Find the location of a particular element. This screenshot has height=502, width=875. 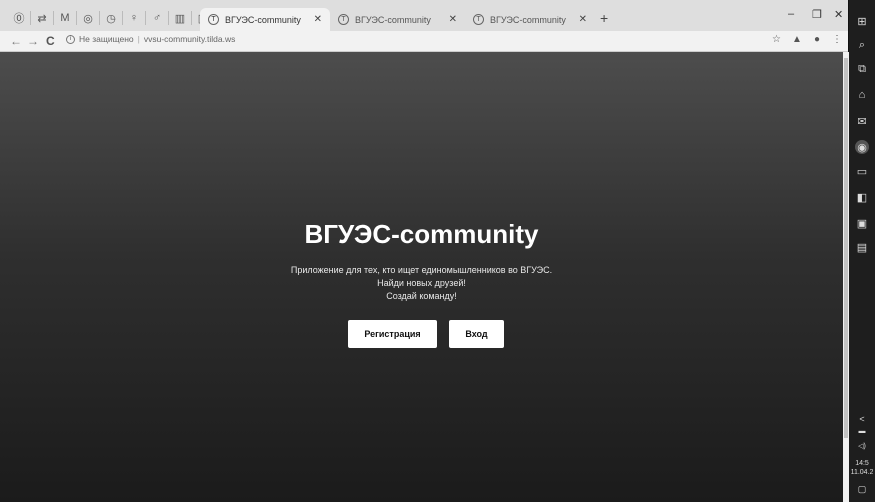

chevron-left-icon: < is located at coordinates (862, 419).